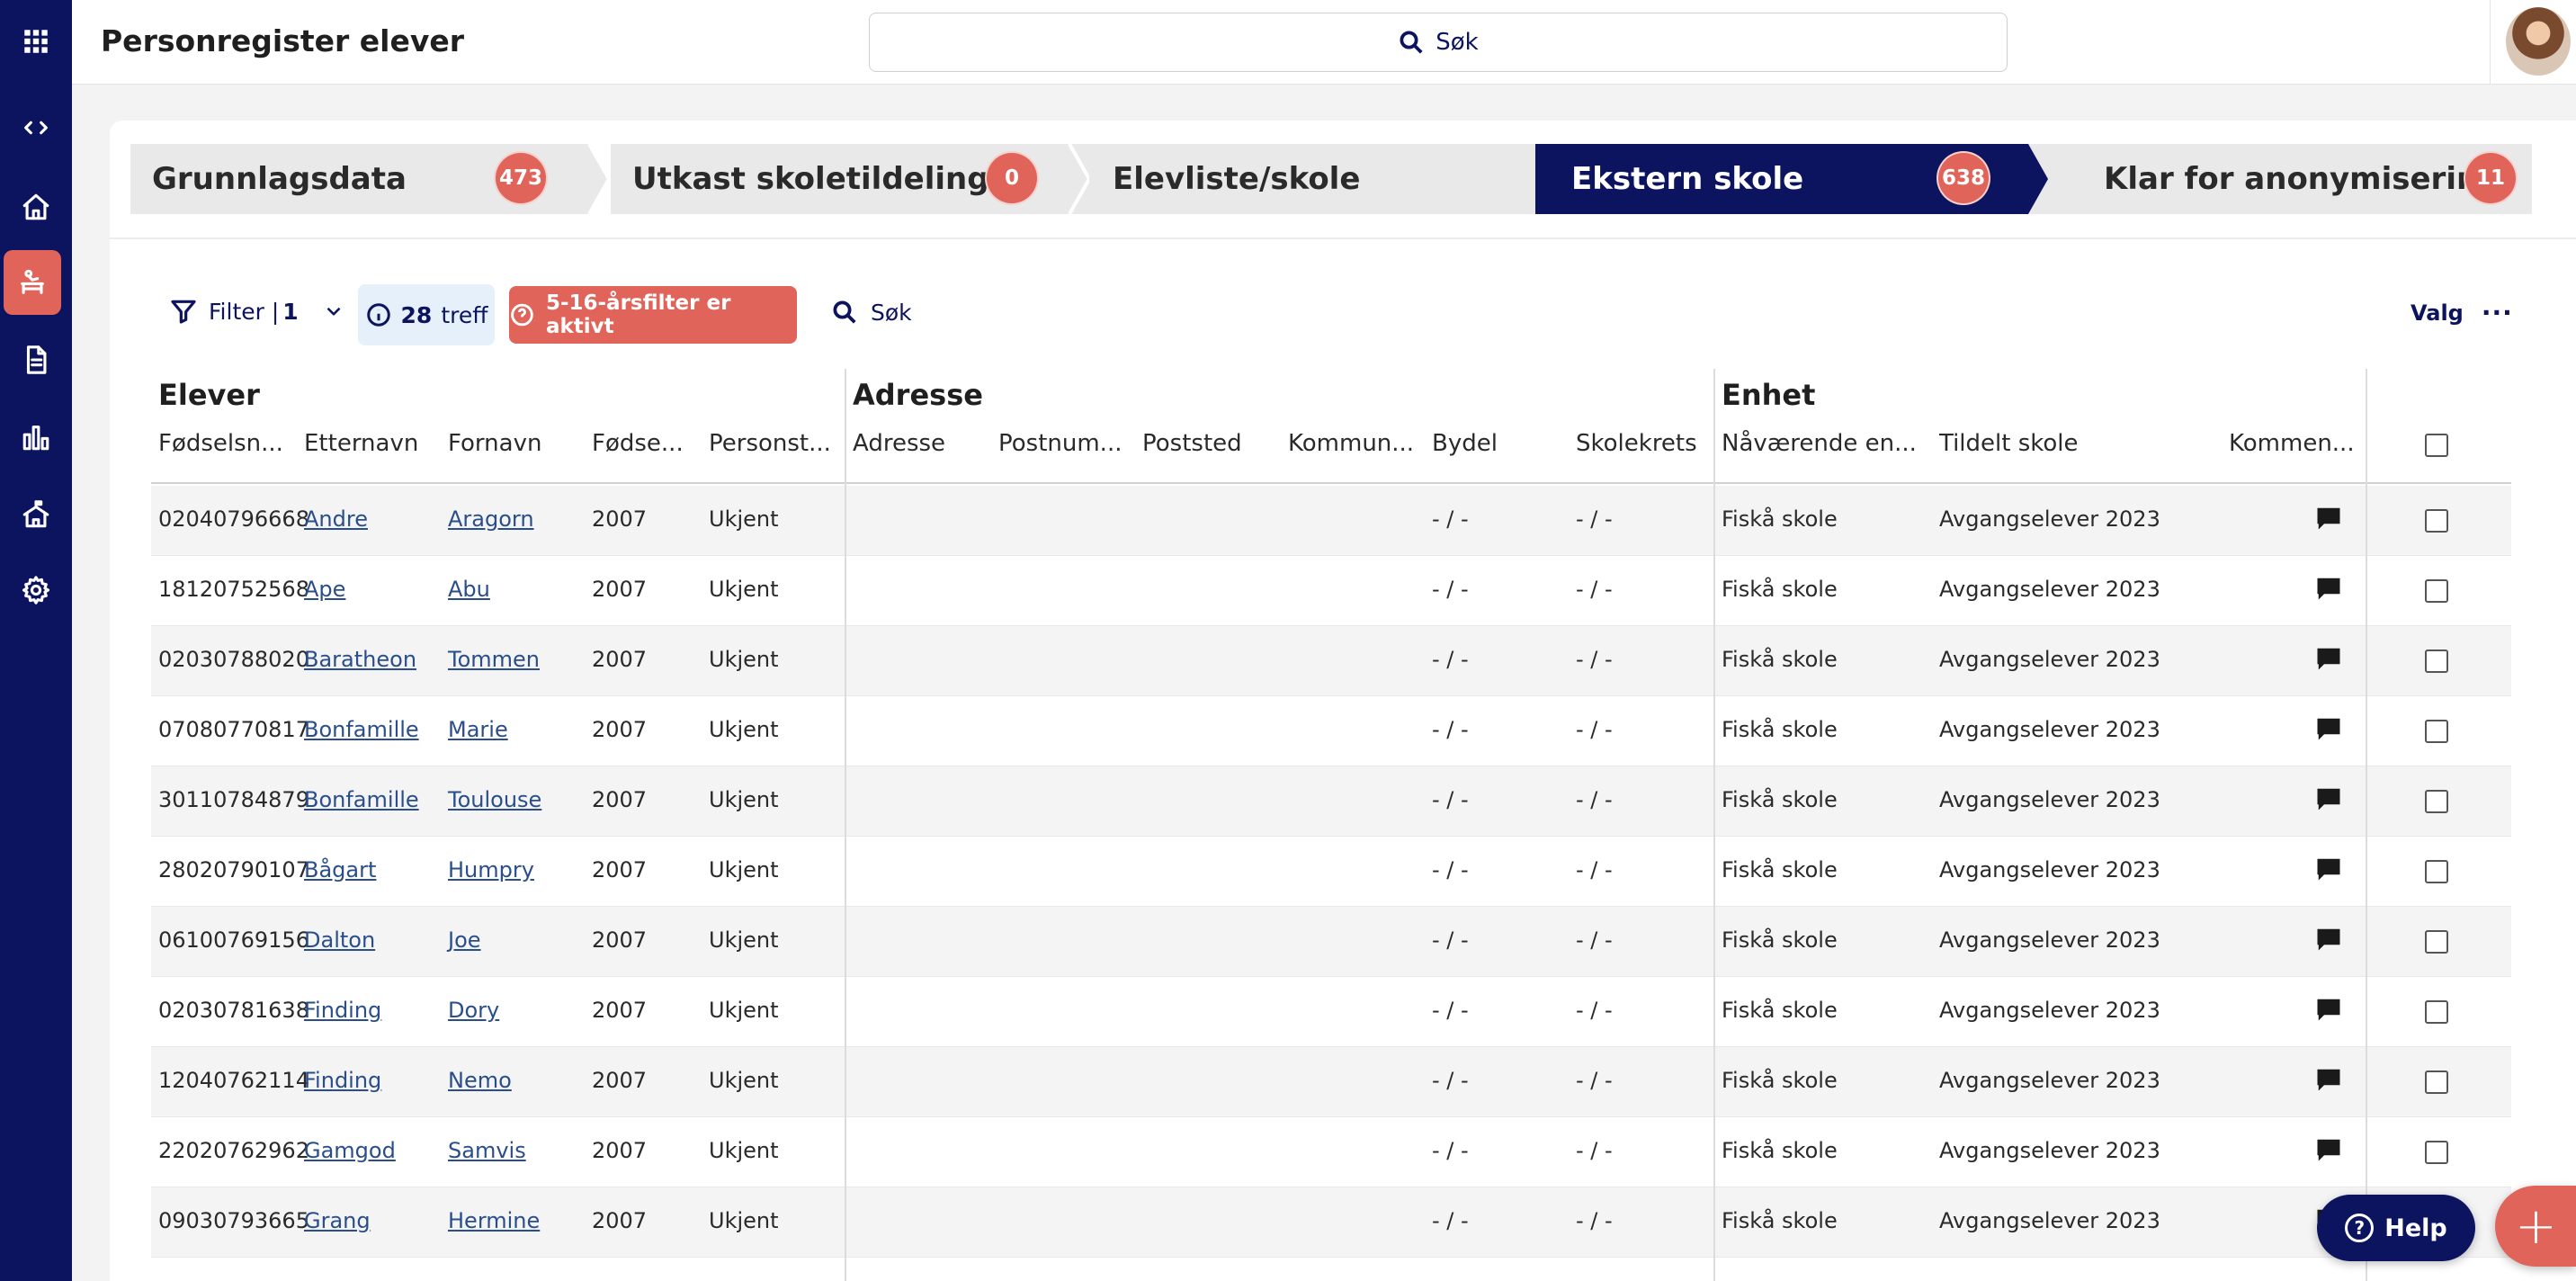 Image resolution: width=2576 pixels, height=1281 pixels. What do you see at coordinates (350, 1150) in the screenshot?
I see `cell-etternavn: Gamgod` at bounding box center [350, 1150].